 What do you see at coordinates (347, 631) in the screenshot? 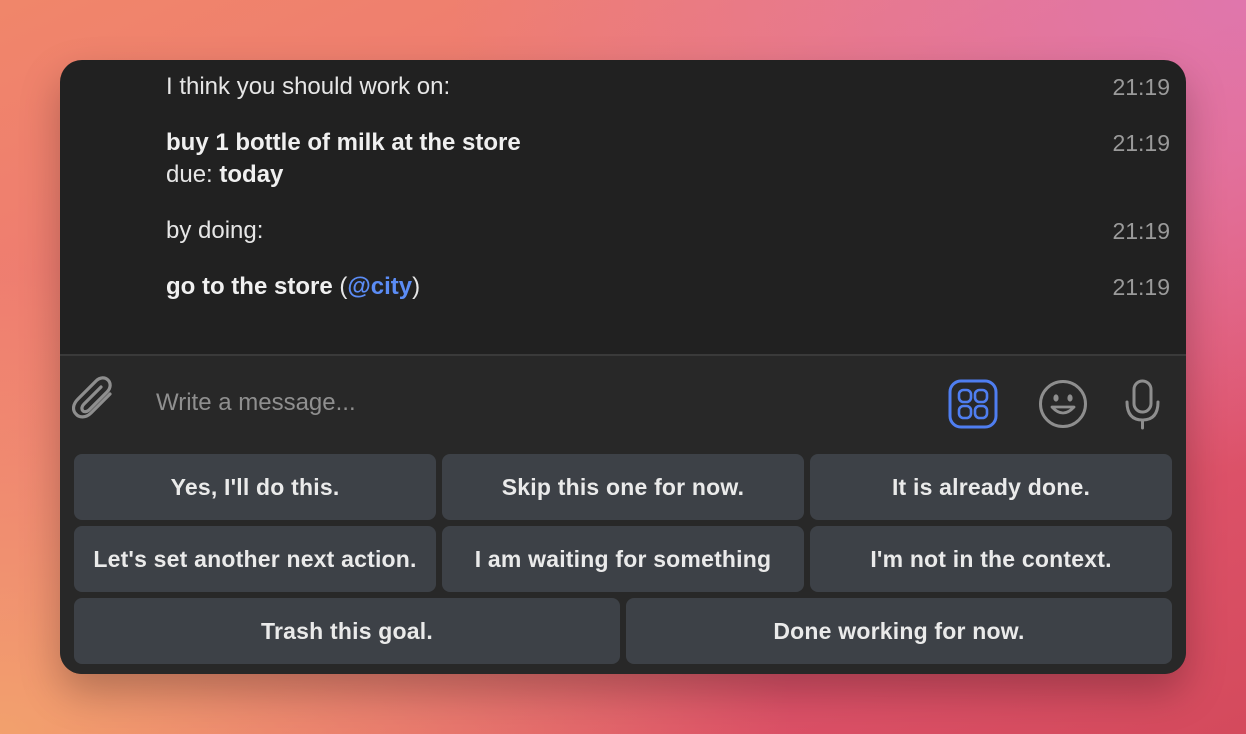
I see `trash-goal-button: Trash this goal.` at bounding box center [347, 631].